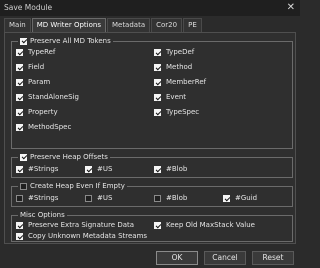  Describe the element at coordinates (36, 67) in the screenshot. I see `field-label: Field` at that location.